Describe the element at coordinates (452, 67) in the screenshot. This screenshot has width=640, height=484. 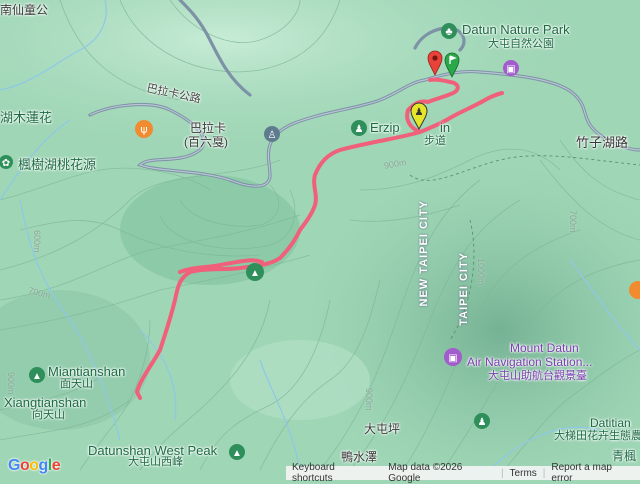
I see `end-flag-icon` at that location.